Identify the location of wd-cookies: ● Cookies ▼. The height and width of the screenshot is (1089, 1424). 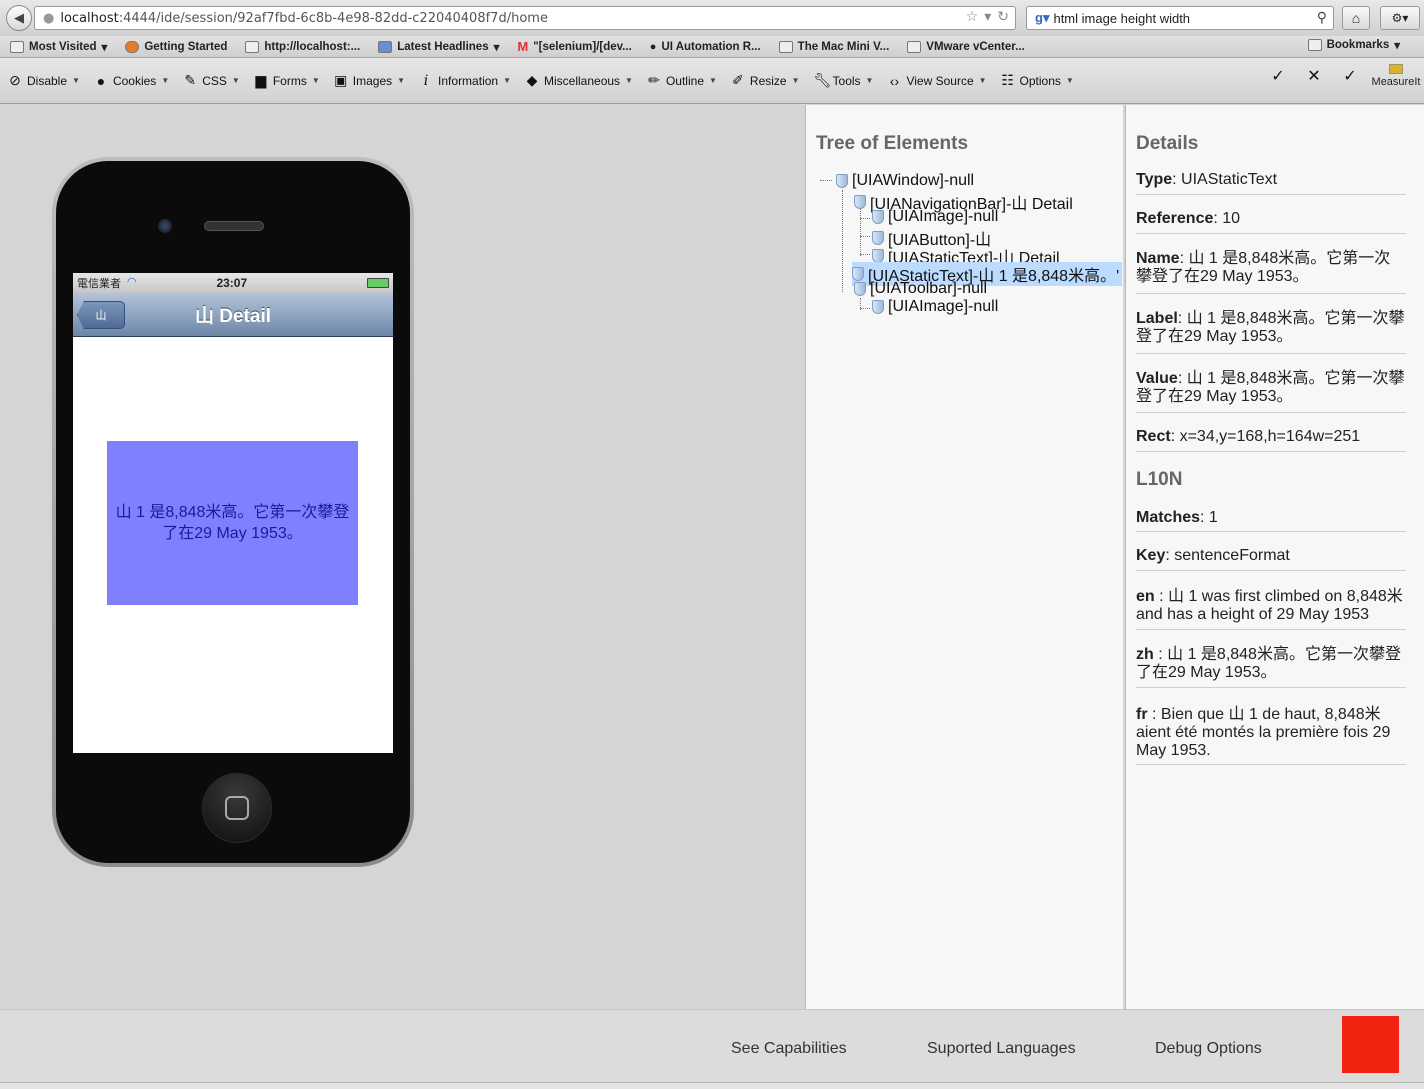
(132, 81).